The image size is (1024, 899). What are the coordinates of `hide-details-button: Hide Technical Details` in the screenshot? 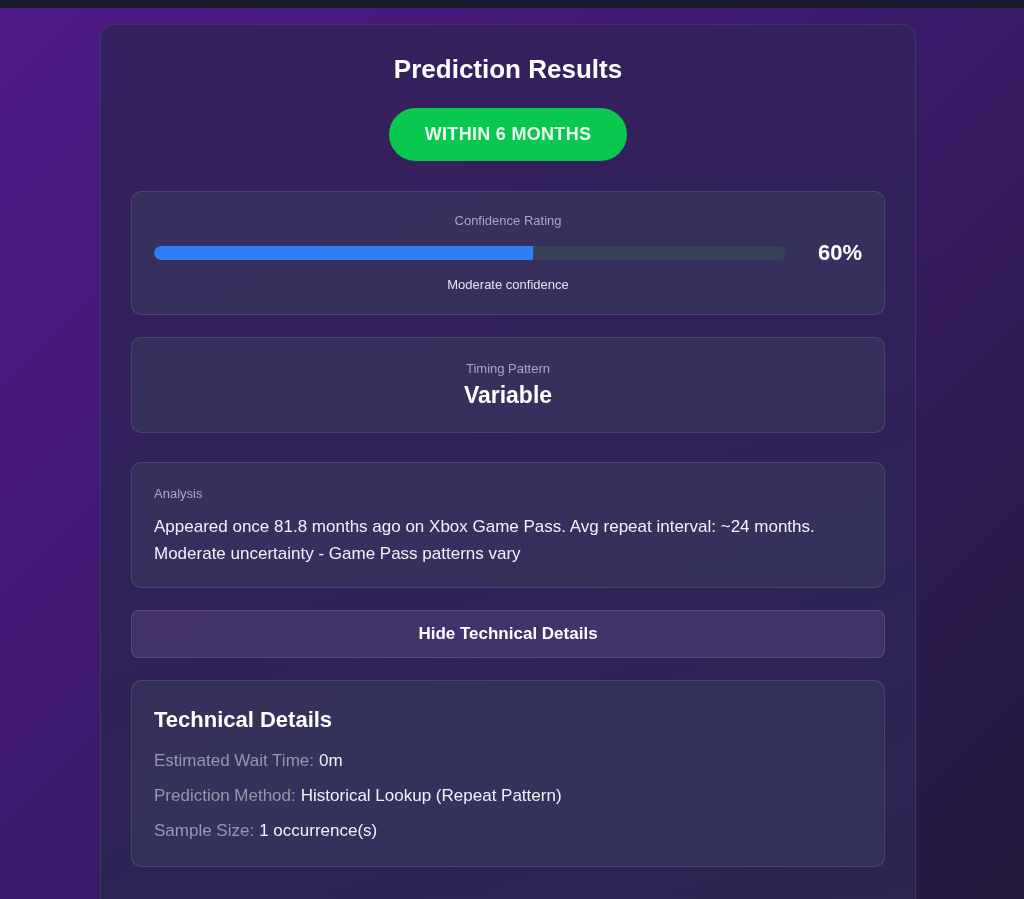 It's located at (508, 634).